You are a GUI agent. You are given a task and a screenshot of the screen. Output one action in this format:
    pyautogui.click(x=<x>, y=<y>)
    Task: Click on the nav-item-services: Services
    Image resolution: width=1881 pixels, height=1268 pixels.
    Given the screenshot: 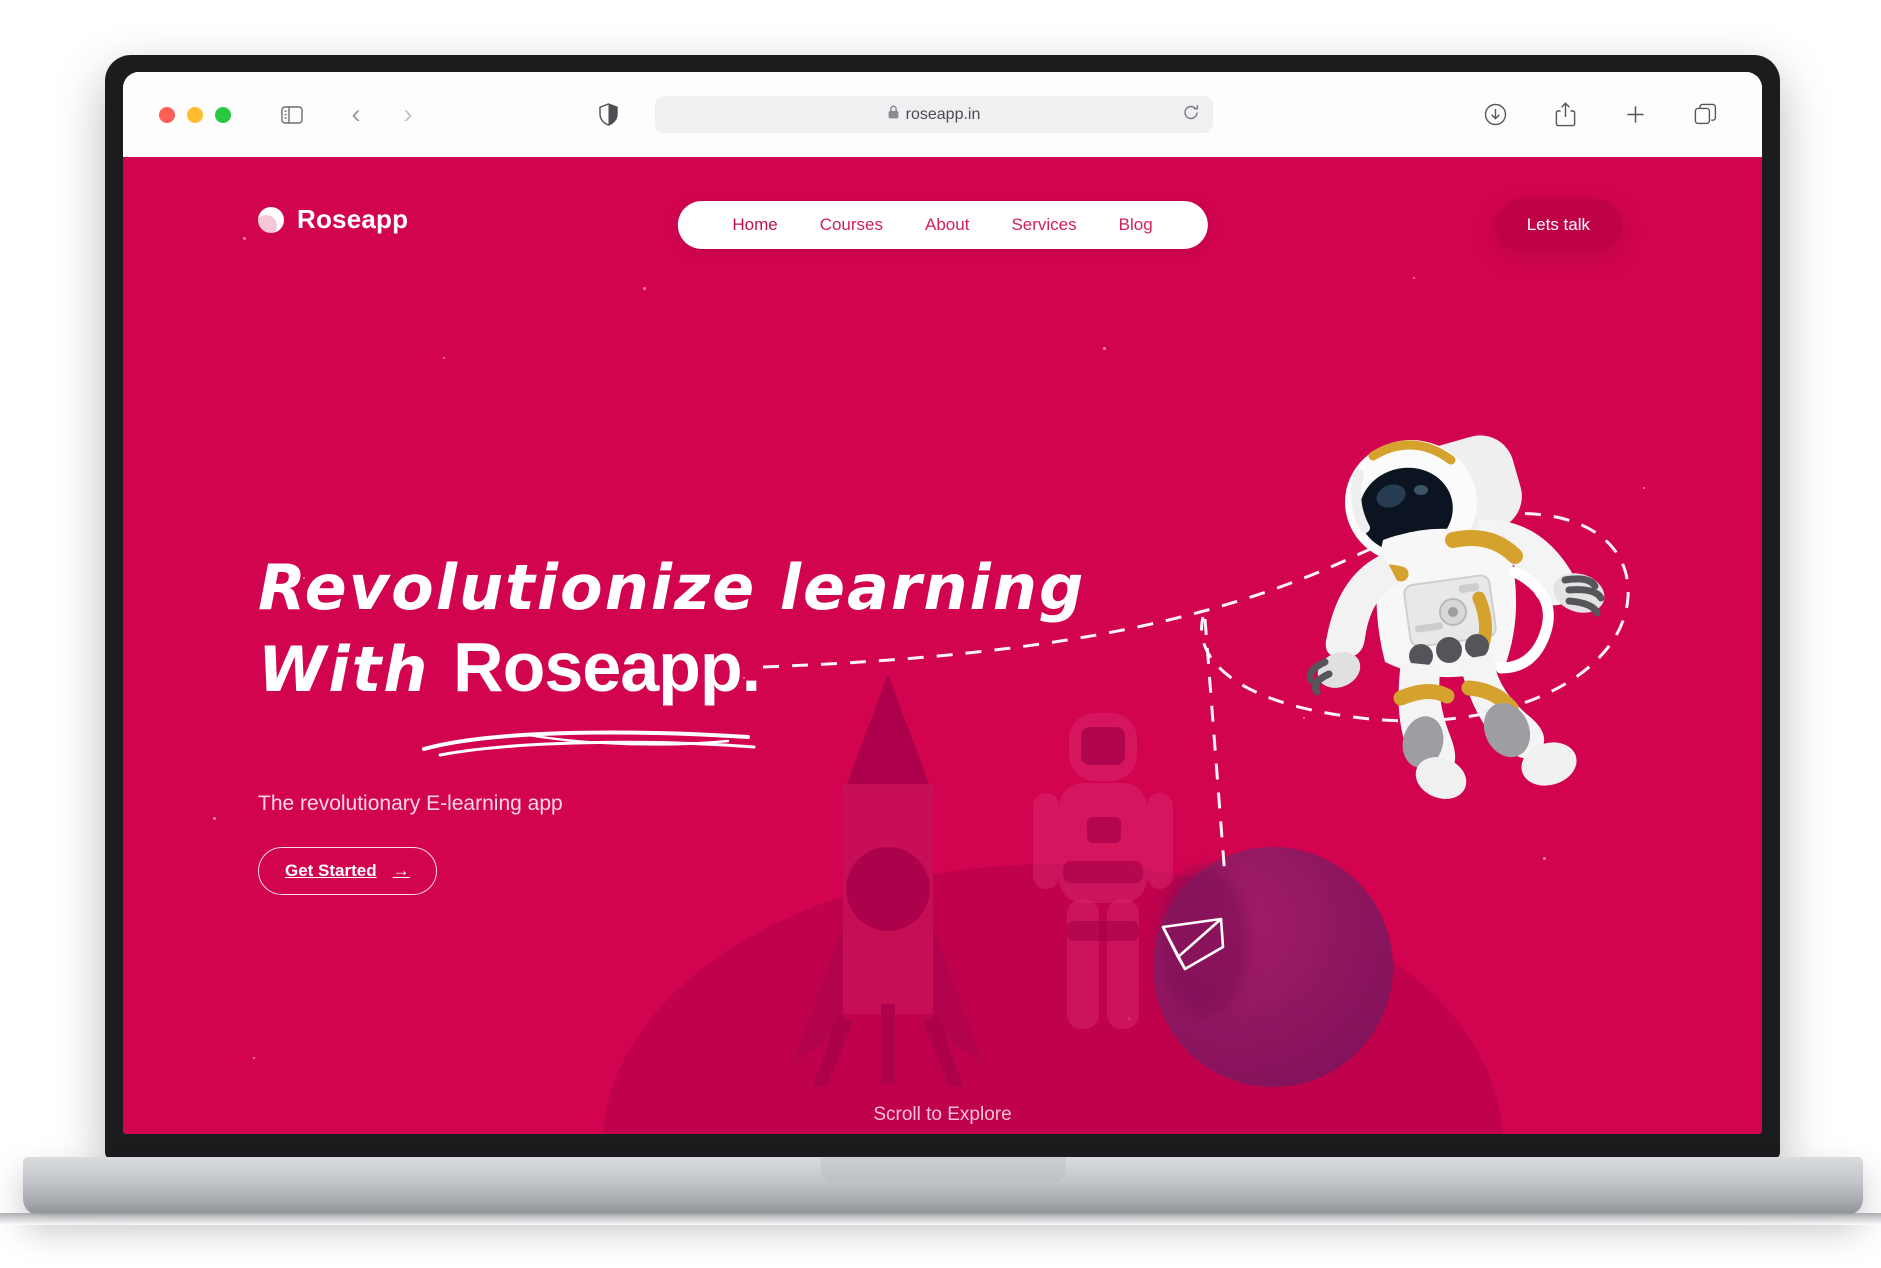 What is the action you would take?
    pyautogui.click(x=1043, y=225)
    